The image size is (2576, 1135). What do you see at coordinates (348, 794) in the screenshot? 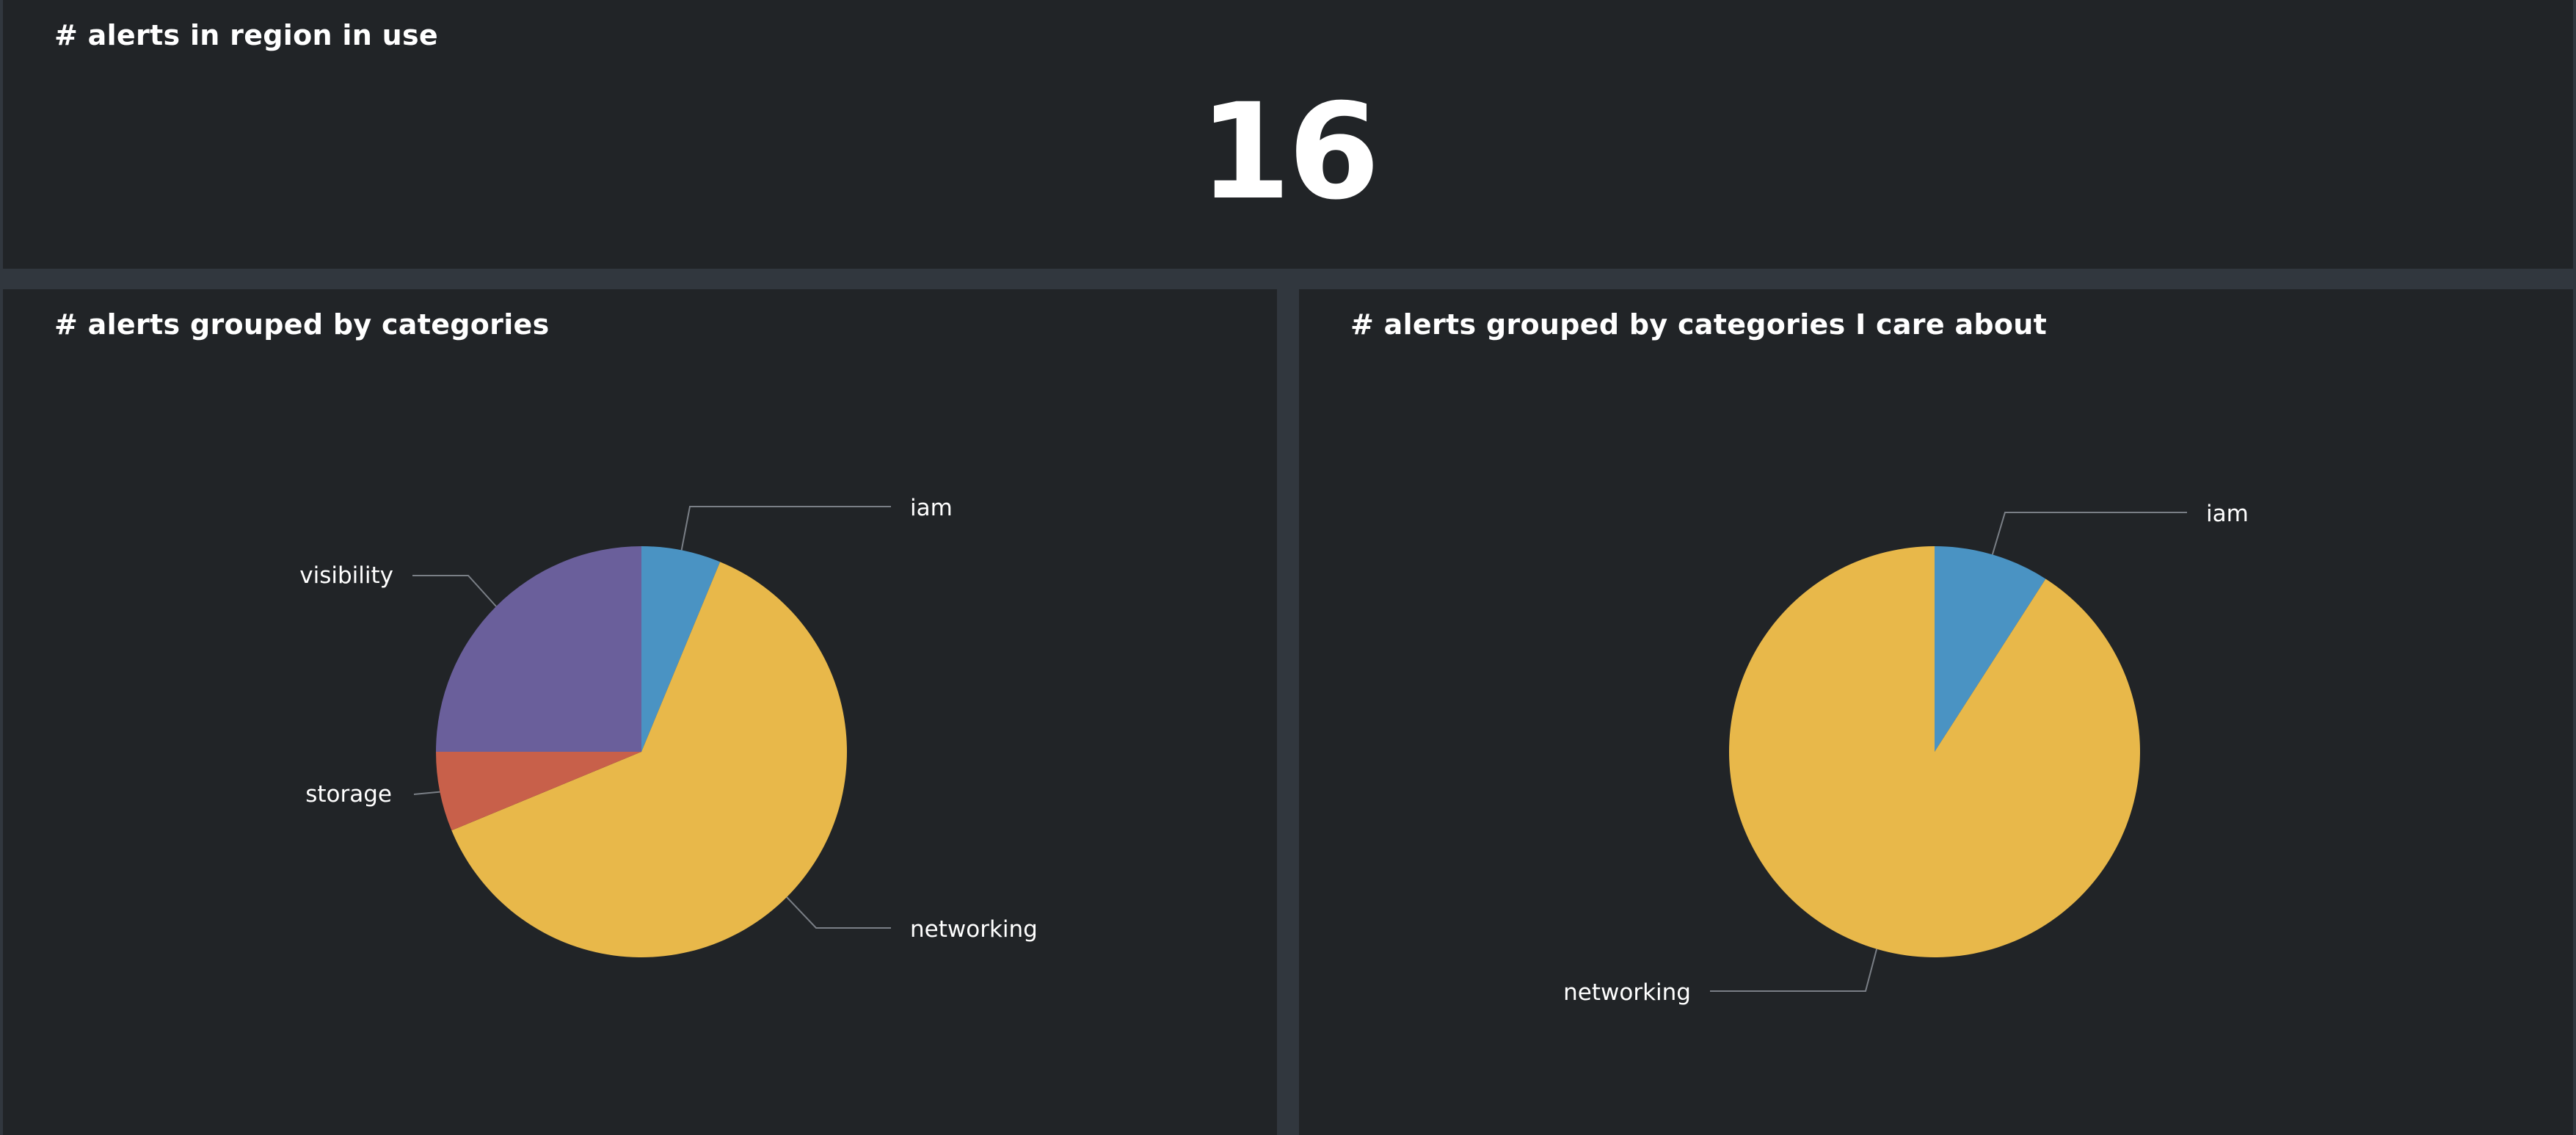
I see `slice-label-storage: storage` at bounding box center [348, 794].